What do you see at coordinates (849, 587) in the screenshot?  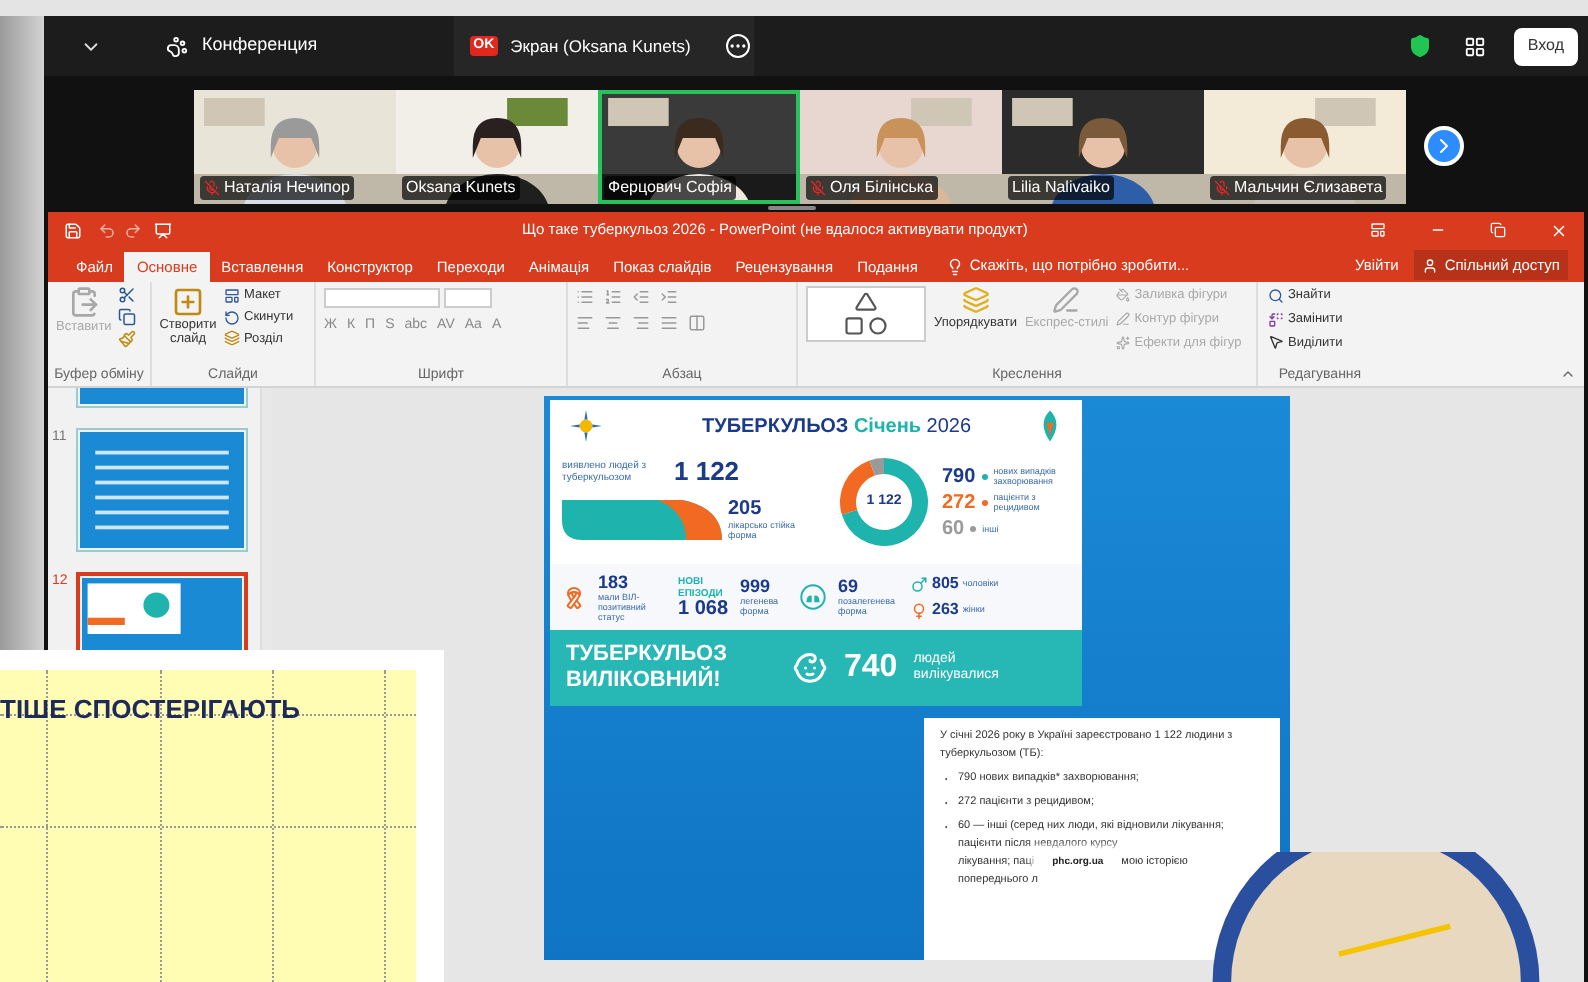 I see `extra-pulmonary-value: 69` at bounding box center [849, 587].